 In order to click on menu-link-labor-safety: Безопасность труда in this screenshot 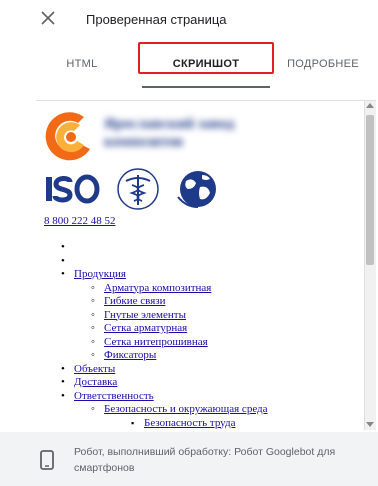, I will do `click(189, 423)`.